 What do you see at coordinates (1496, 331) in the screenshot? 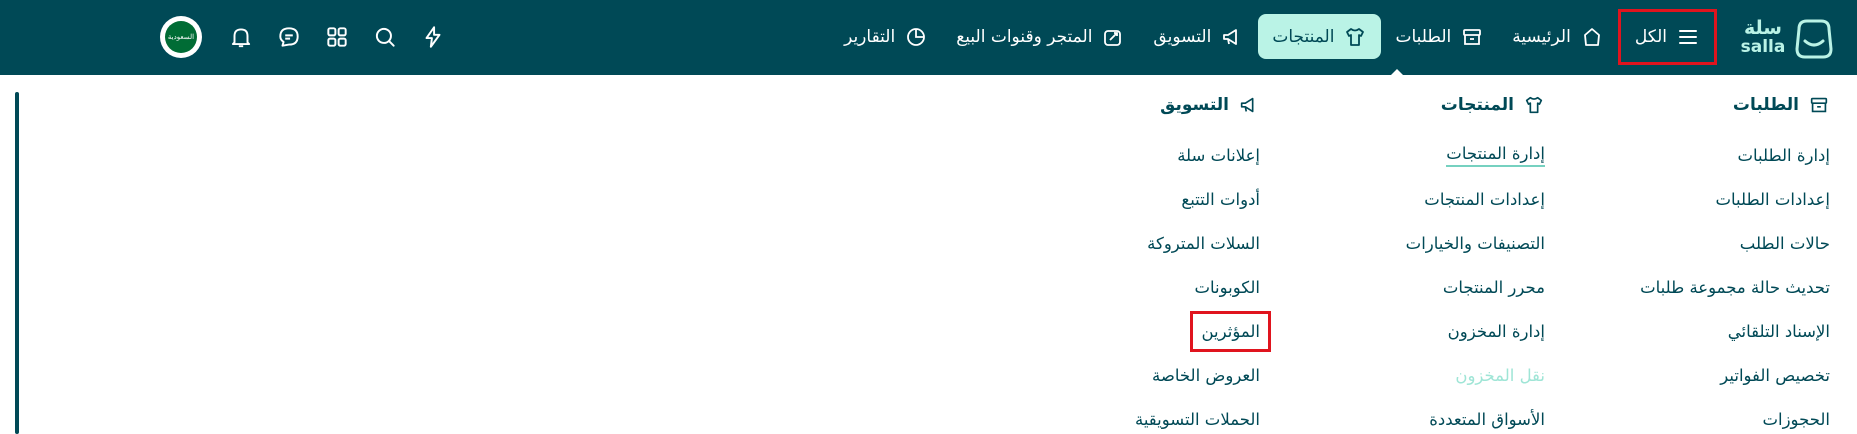
I see `menu-item-label: إدارة المخزون` at bounding box center [1496, 331].